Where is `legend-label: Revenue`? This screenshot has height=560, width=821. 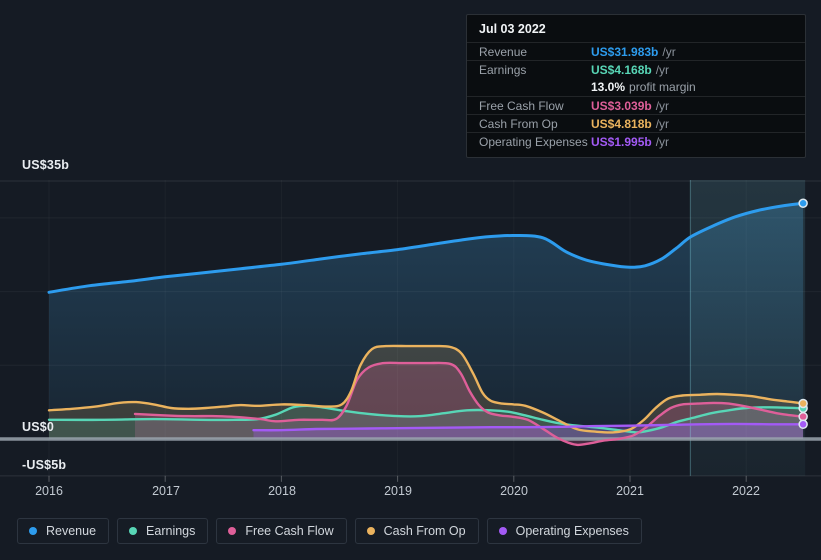 legend-label: Revenue is located at coordinates (71, 531).